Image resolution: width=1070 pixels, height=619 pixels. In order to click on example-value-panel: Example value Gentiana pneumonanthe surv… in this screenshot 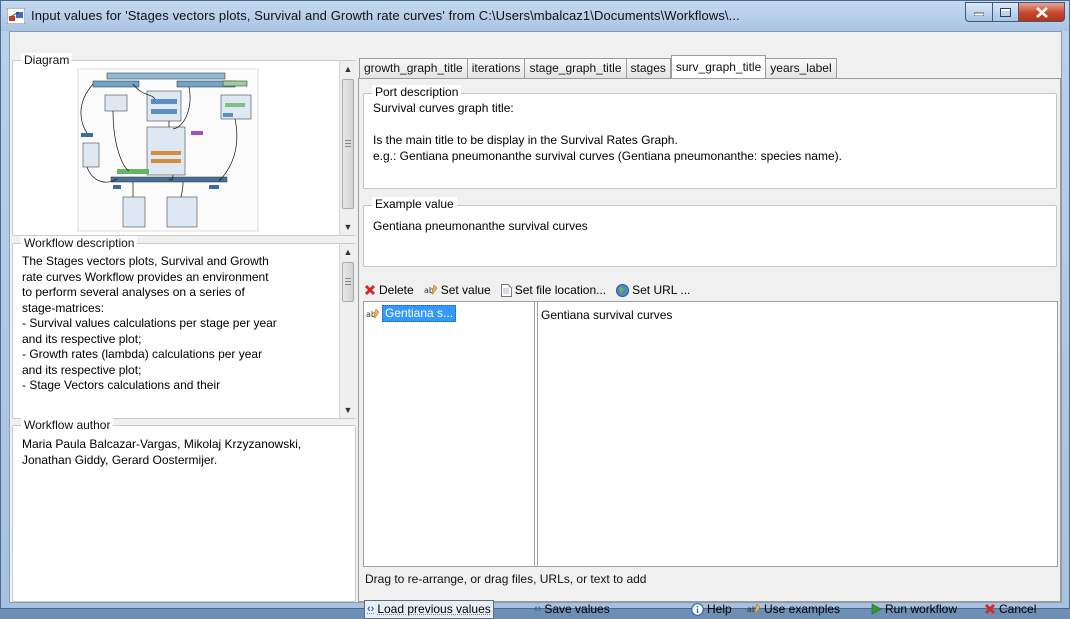, I will do `click(710, 232)`.